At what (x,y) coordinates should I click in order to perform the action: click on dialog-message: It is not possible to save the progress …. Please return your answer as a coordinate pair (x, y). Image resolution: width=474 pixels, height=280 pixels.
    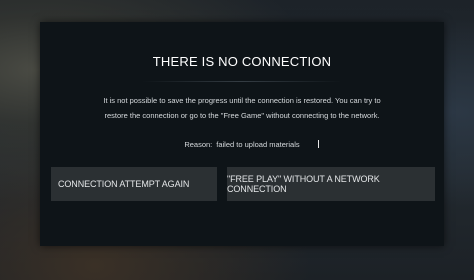
    Looking at the image, I should click on (242, 108).